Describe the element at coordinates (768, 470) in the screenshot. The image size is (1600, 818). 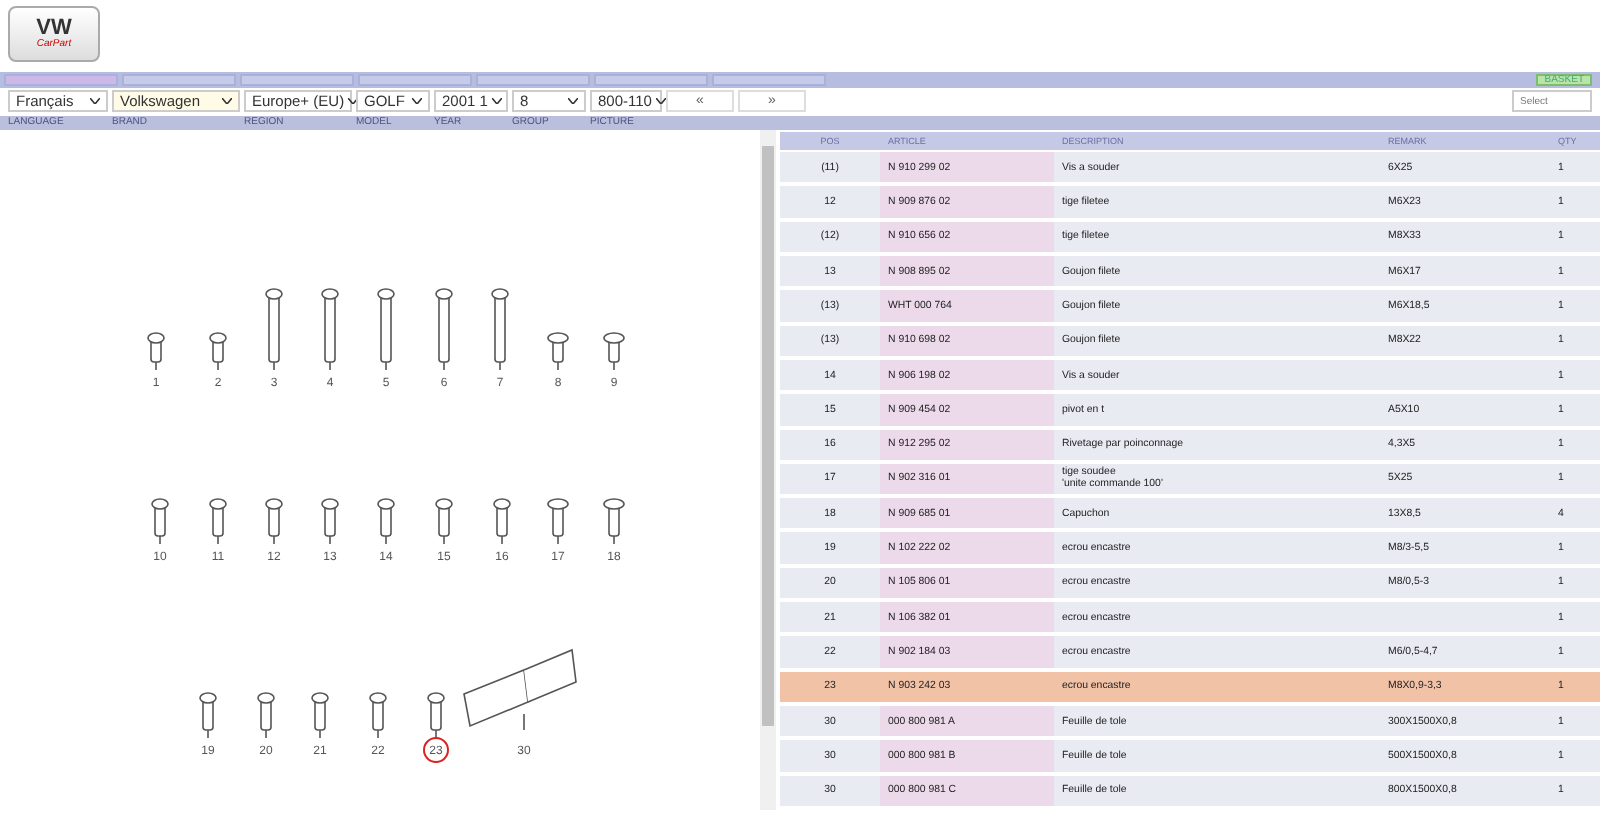
I see `scrollbar` at that location.